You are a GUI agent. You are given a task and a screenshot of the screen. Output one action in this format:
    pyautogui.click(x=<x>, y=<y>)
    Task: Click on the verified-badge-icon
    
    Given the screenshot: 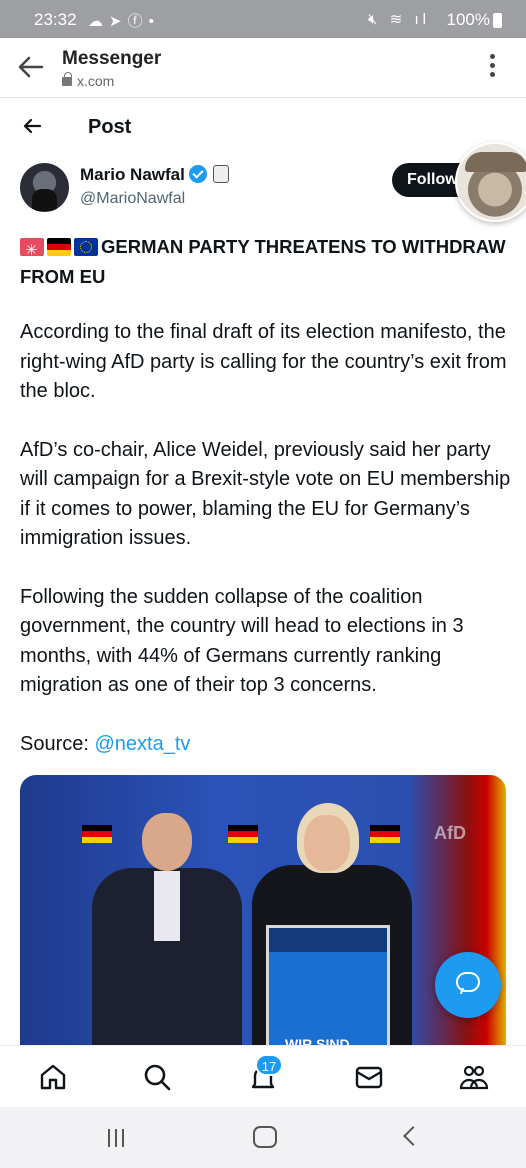 What is the action you would take?
    pyautogui.click(x=197, y=174)
    